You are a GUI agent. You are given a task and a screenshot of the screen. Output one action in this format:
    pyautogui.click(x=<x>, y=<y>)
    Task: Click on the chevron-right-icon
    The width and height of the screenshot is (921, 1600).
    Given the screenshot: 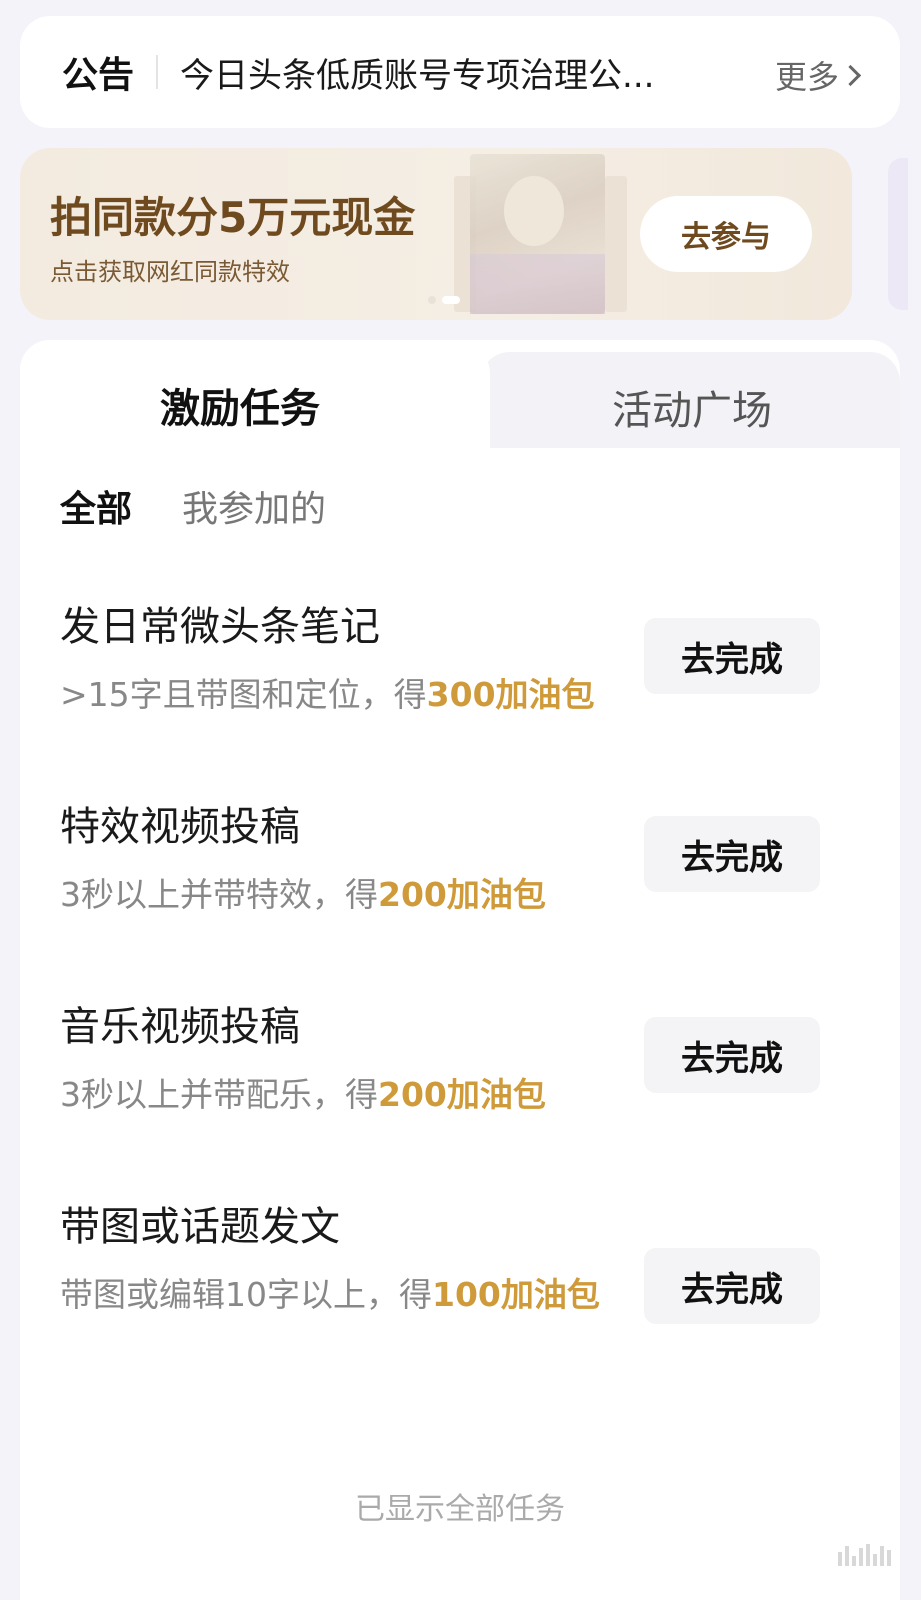 What is the action you would take?
    pyautogui.click(x=850, y=75)
    